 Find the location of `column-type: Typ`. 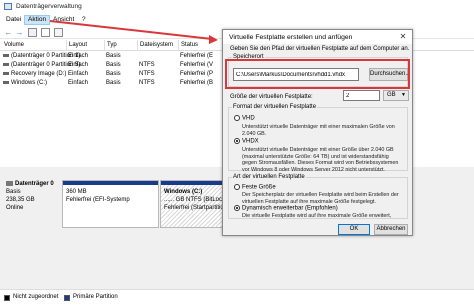

column-type: Typ is located at coordinates (110, 45).